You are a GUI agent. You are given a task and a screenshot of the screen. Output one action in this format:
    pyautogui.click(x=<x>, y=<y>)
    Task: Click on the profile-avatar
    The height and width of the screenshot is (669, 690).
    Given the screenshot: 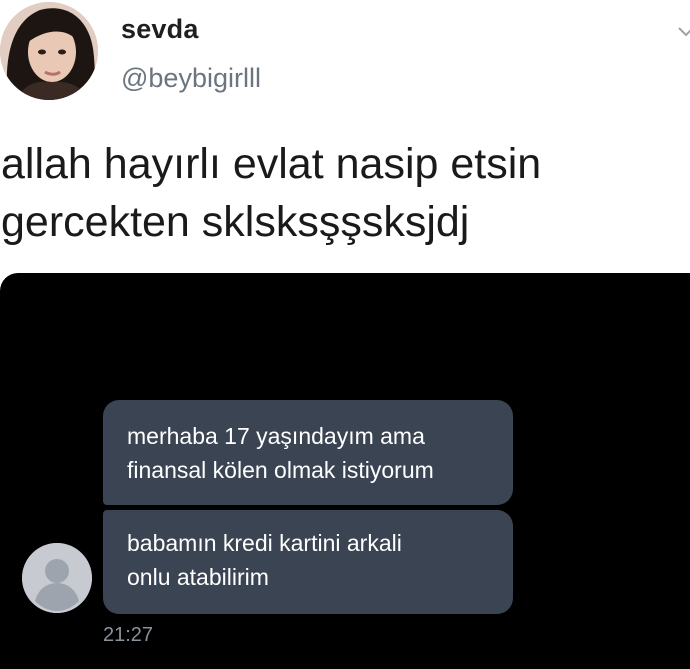 What is the action you would take?
    pyautogui.click(x=49, y=51)
    